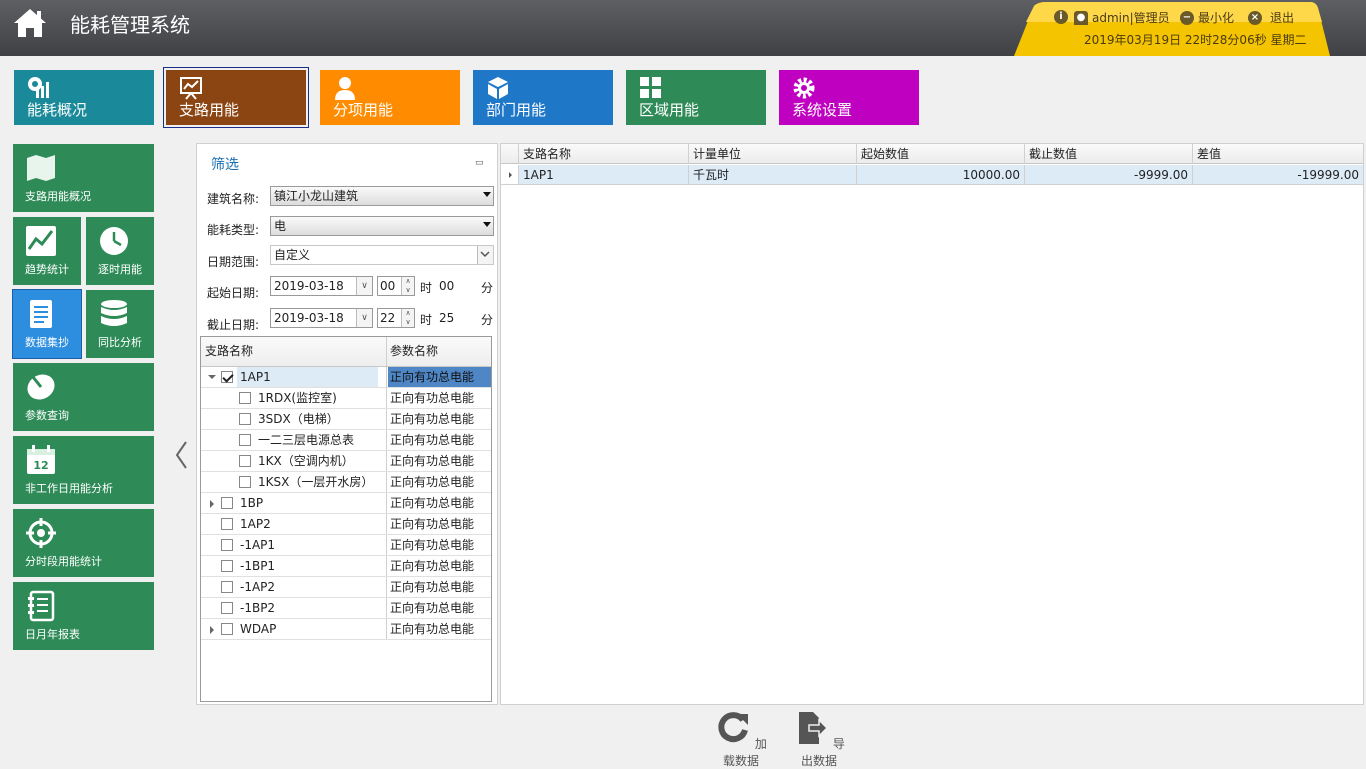 The height and width of the screenshot is (769, 1366). What do you see at coordinates (294, 398) in the screenshot?
I see `tree-branch-cell: 1RDX(监控室)` at bounding box center [294, 398].